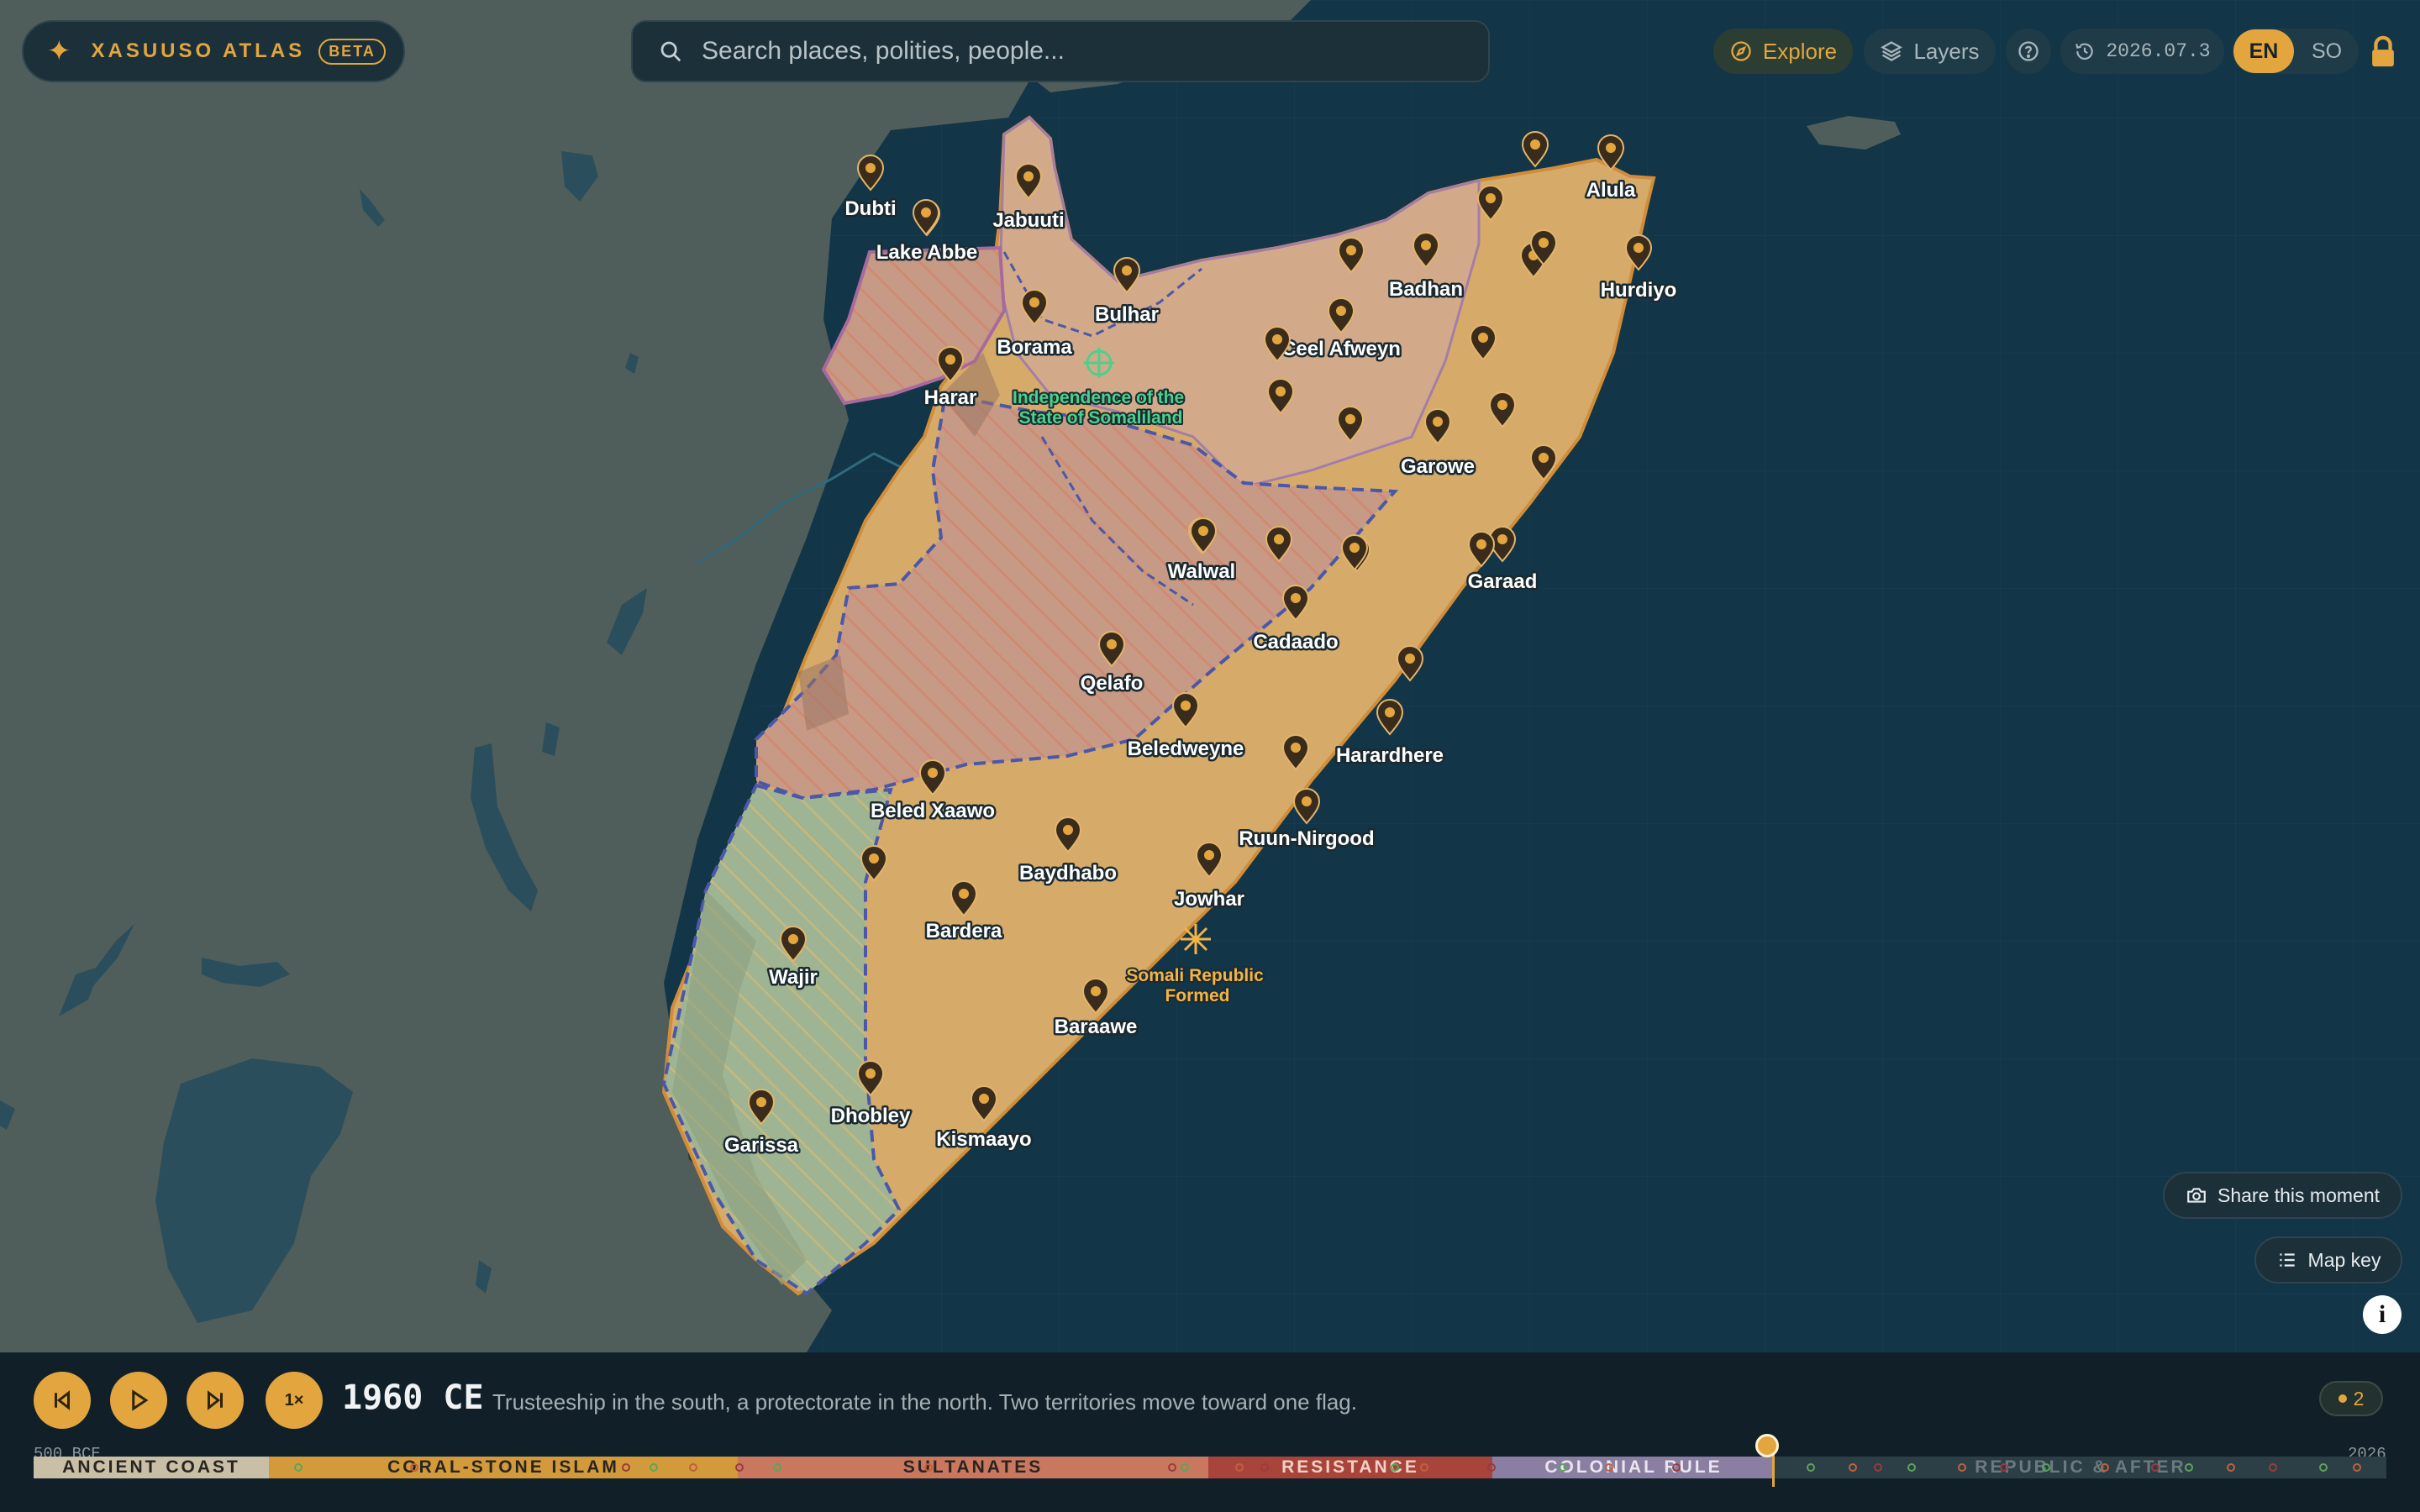 The height and width of the screenshot is (1512, 2420). I want to click on place-label: Baraawe, so click(1095, 1027).